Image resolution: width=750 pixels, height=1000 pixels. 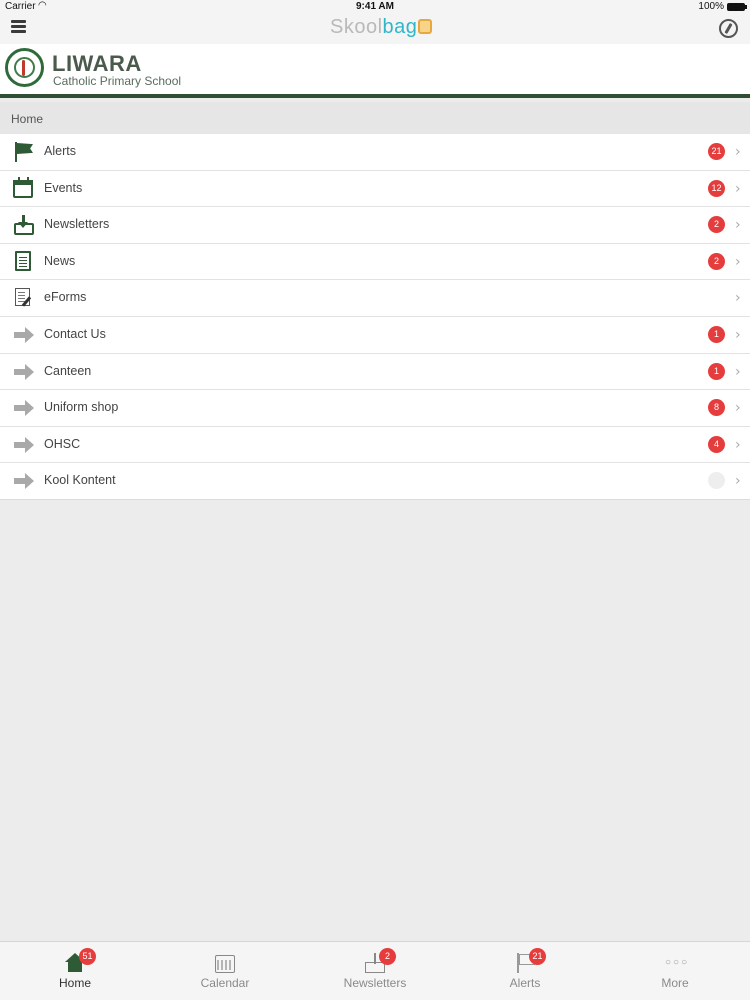 I want to click on count-badge: 21, so click(x=716, y=151).